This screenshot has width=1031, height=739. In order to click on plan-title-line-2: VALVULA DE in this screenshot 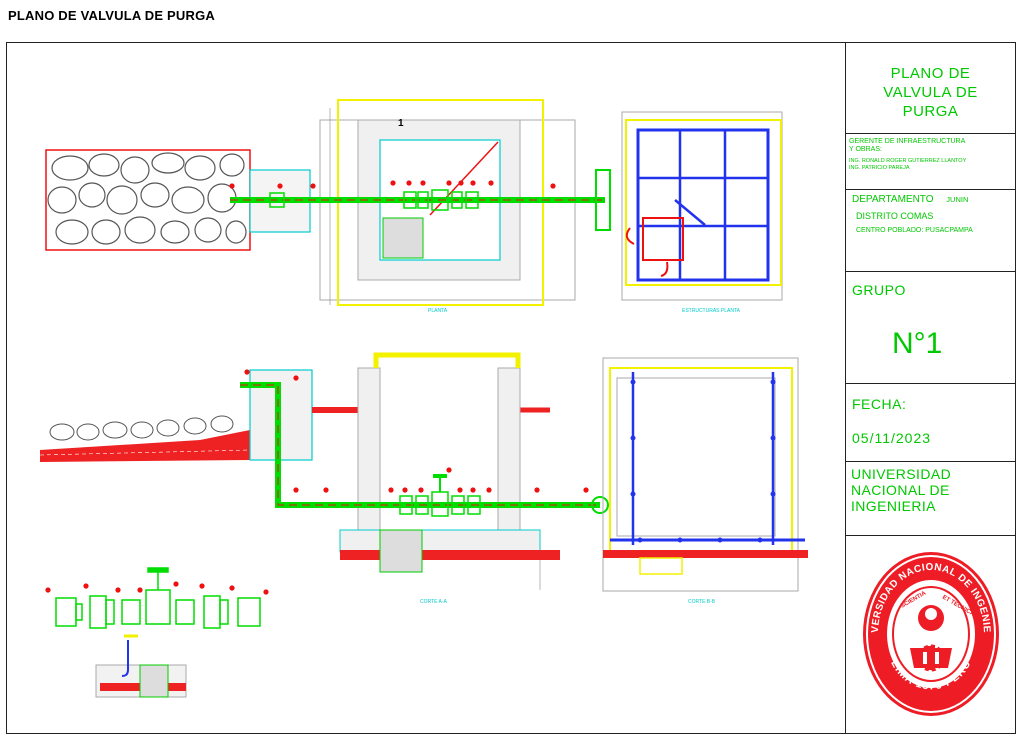, I will do `click(930, 92)`.